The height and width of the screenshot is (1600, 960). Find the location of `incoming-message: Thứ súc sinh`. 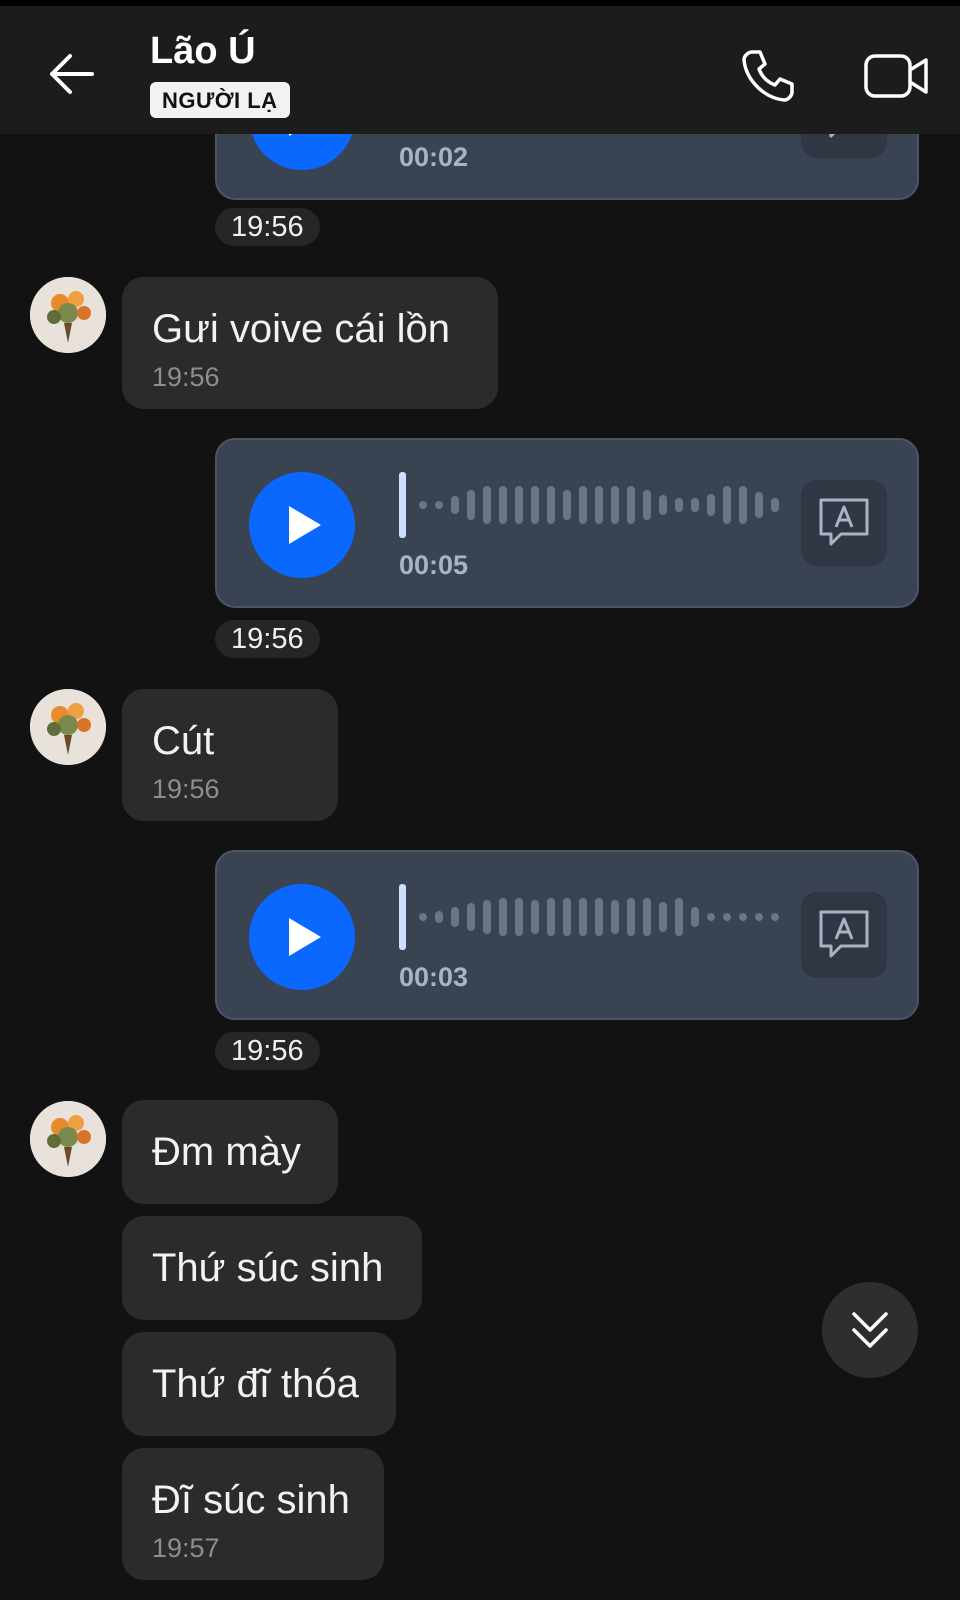

incoming-message: Thứ súc sinh is located at coordinates (272, 1268).